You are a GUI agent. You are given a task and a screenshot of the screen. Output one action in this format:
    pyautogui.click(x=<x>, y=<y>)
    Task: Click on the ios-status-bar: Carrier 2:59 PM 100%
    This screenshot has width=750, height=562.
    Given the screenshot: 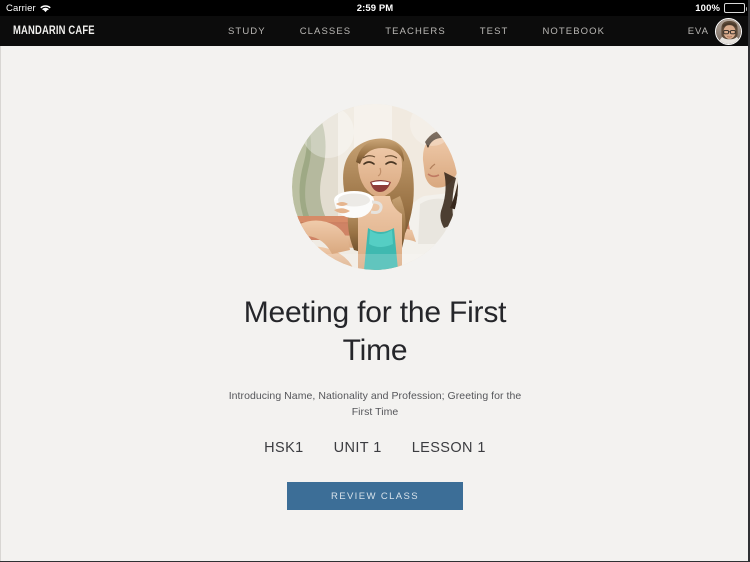 What is the action you would take?
    pyautogui.click(x=375, y=8)
    